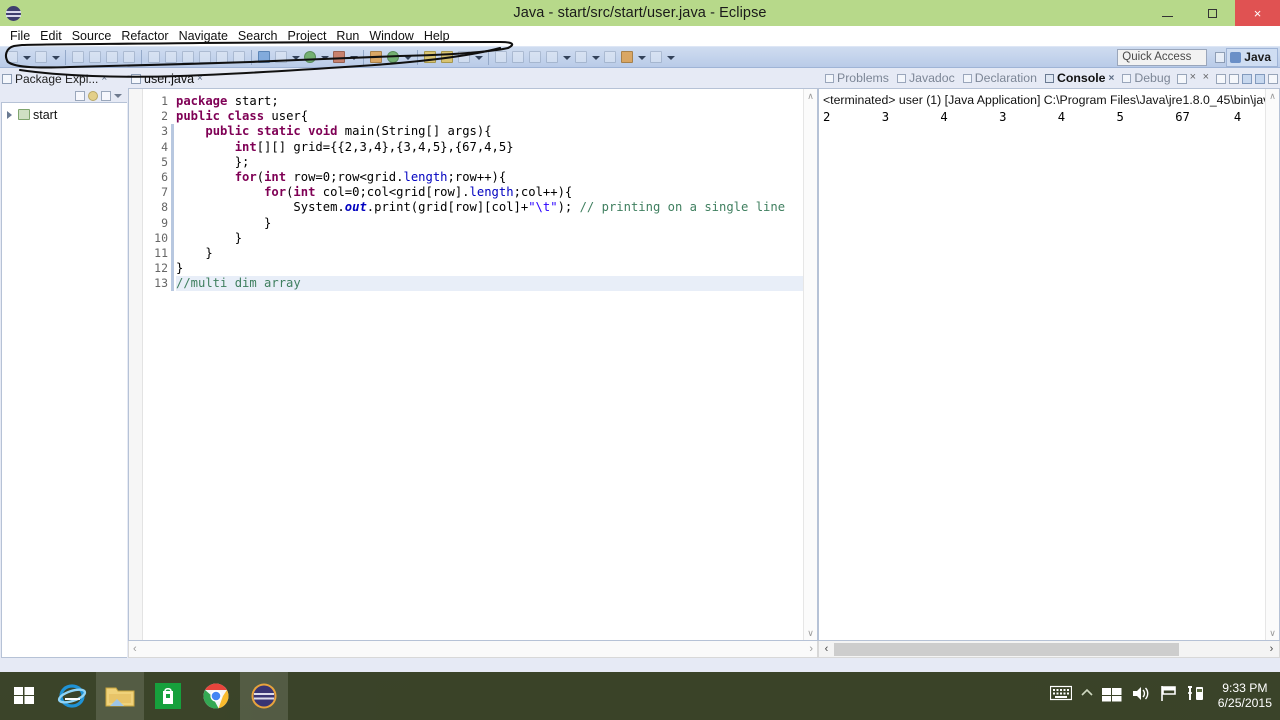 The height and width of the screenshot is (720, 1280). I want to click on clock: 9:33 PM 6/25/2015, so click(1243, 696).